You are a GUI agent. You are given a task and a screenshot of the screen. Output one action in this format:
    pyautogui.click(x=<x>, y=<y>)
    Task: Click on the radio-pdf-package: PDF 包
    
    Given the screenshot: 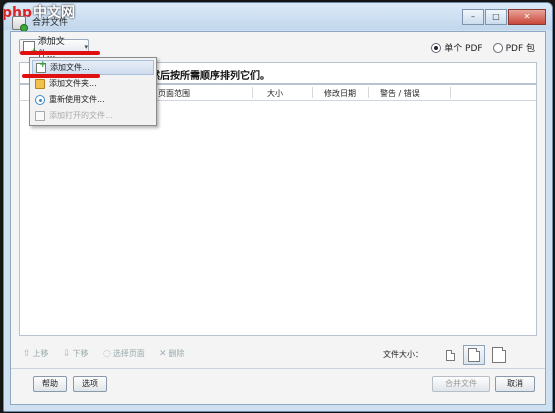 What is the action you would take?
    pyautogui.click(x=513, y=47)
    